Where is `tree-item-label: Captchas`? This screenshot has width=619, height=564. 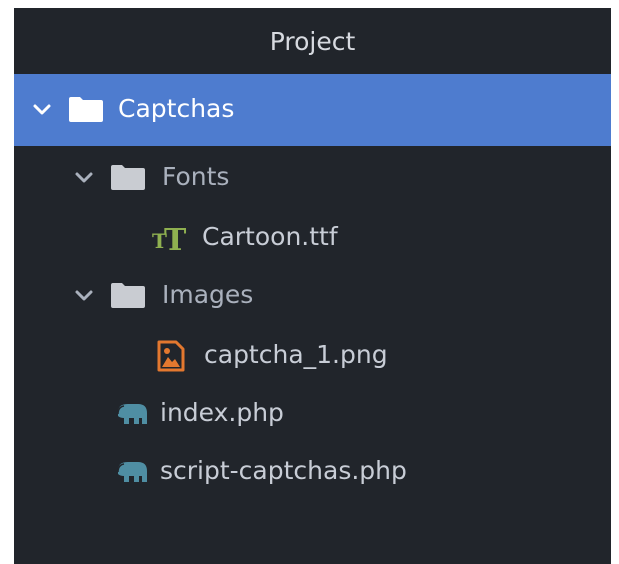
tree-item-label: Captchas is located at coordinates (176, 108).